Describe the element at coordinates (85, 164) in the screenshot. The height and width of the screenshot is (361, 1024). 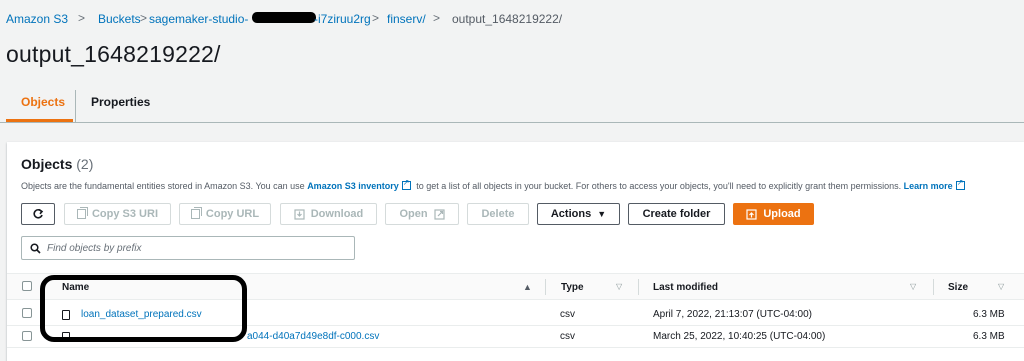
I see `objects-count: (2)` at that location.